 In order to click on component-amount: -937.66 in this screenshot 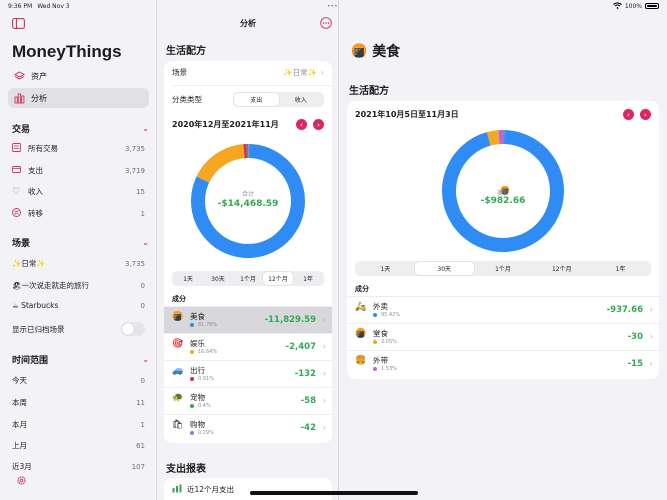, I will do `click(624, 310)`.